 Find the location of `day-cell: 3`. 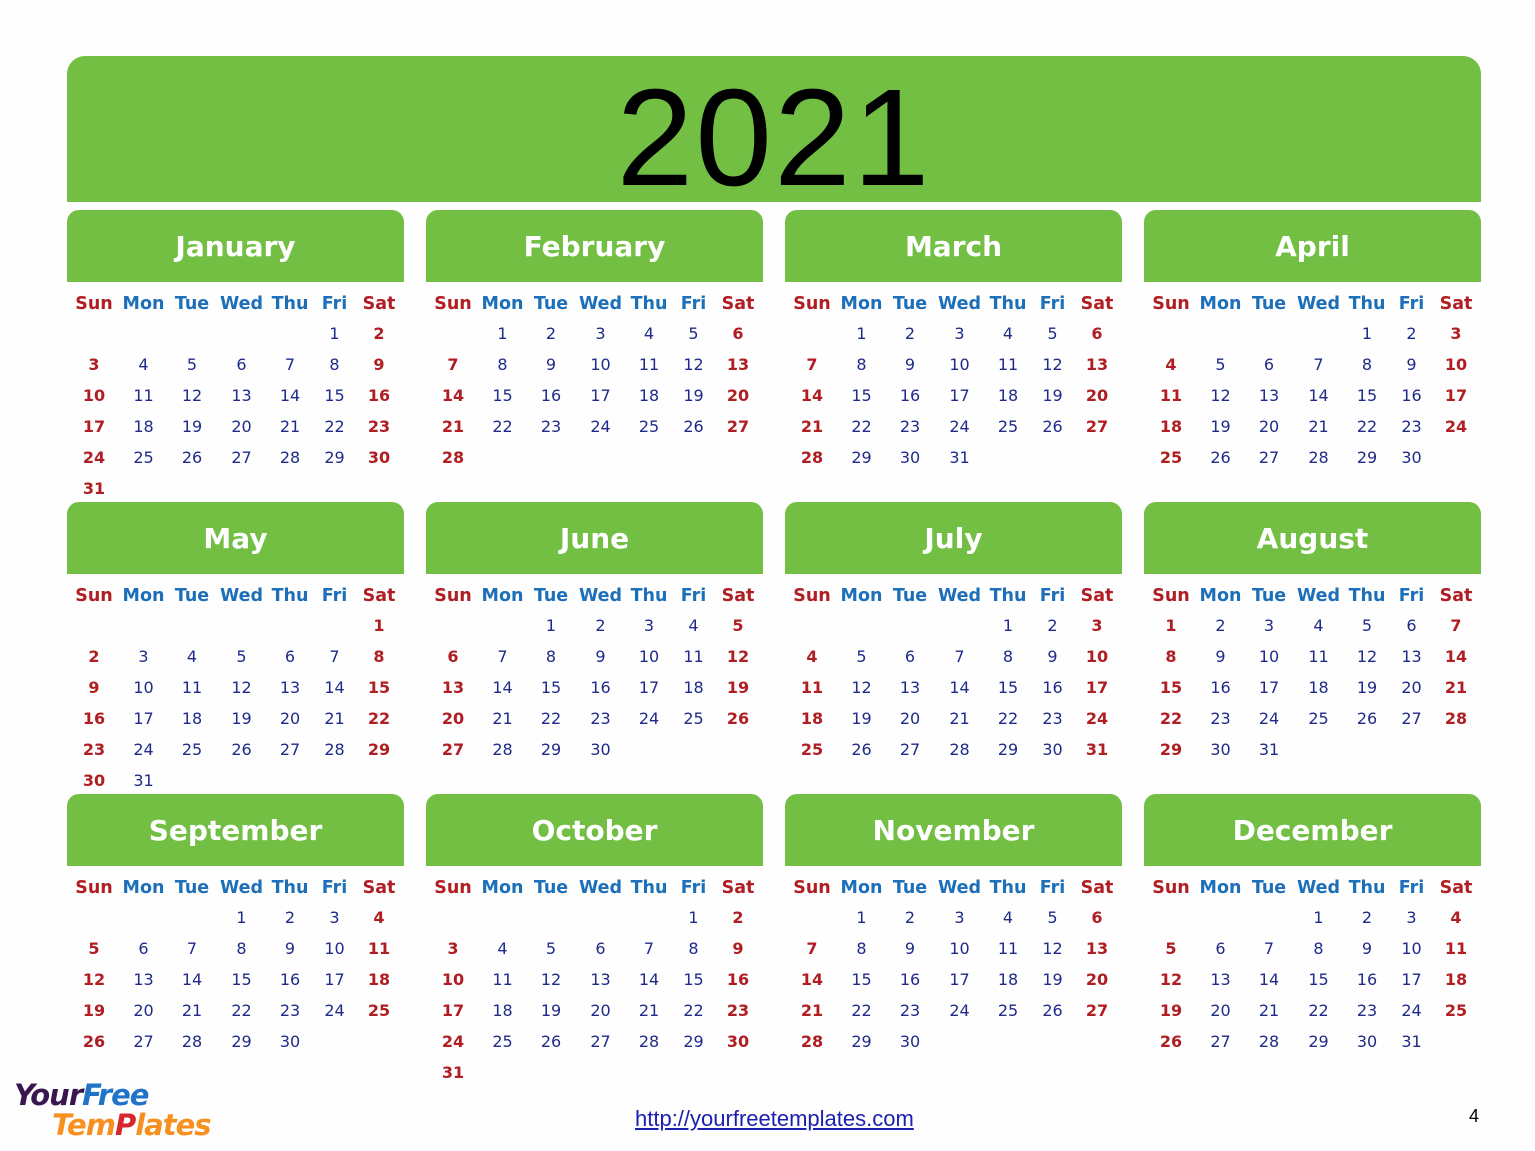

day-cell: 3 is located at coordinates (649, 625).